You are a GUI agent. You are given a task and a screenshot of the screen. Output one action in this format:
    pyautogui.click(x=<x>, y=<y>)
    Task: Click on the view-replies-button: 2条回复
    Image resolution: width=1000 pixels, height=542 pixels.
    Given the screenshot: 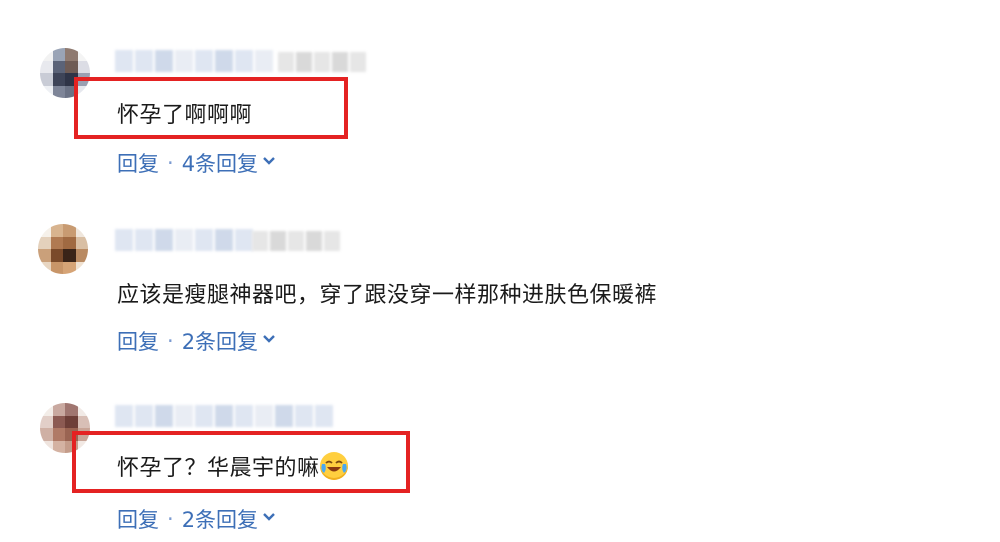 What is the action you would take?
    pyautogui.click(x=220, y=519)
    